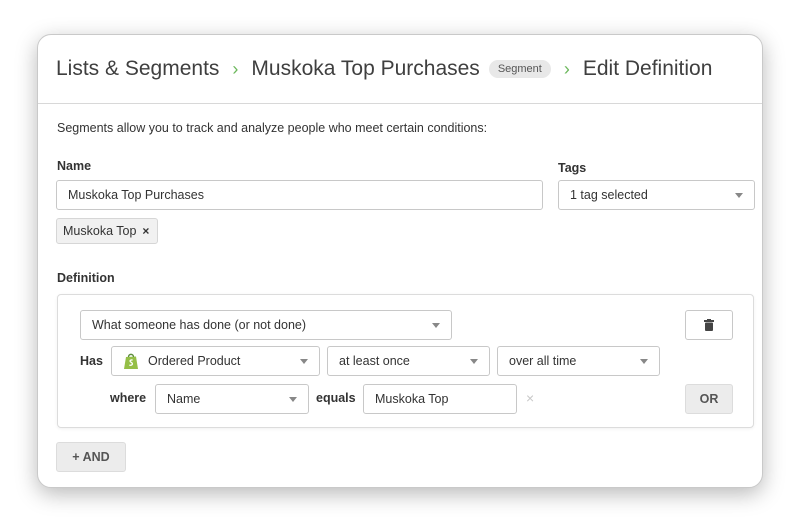 This screenshot has width=800, height=528. Describe the element at coordinates (145, 231) in the screenshot. I see `remove-tag-icon: ×` at that location.